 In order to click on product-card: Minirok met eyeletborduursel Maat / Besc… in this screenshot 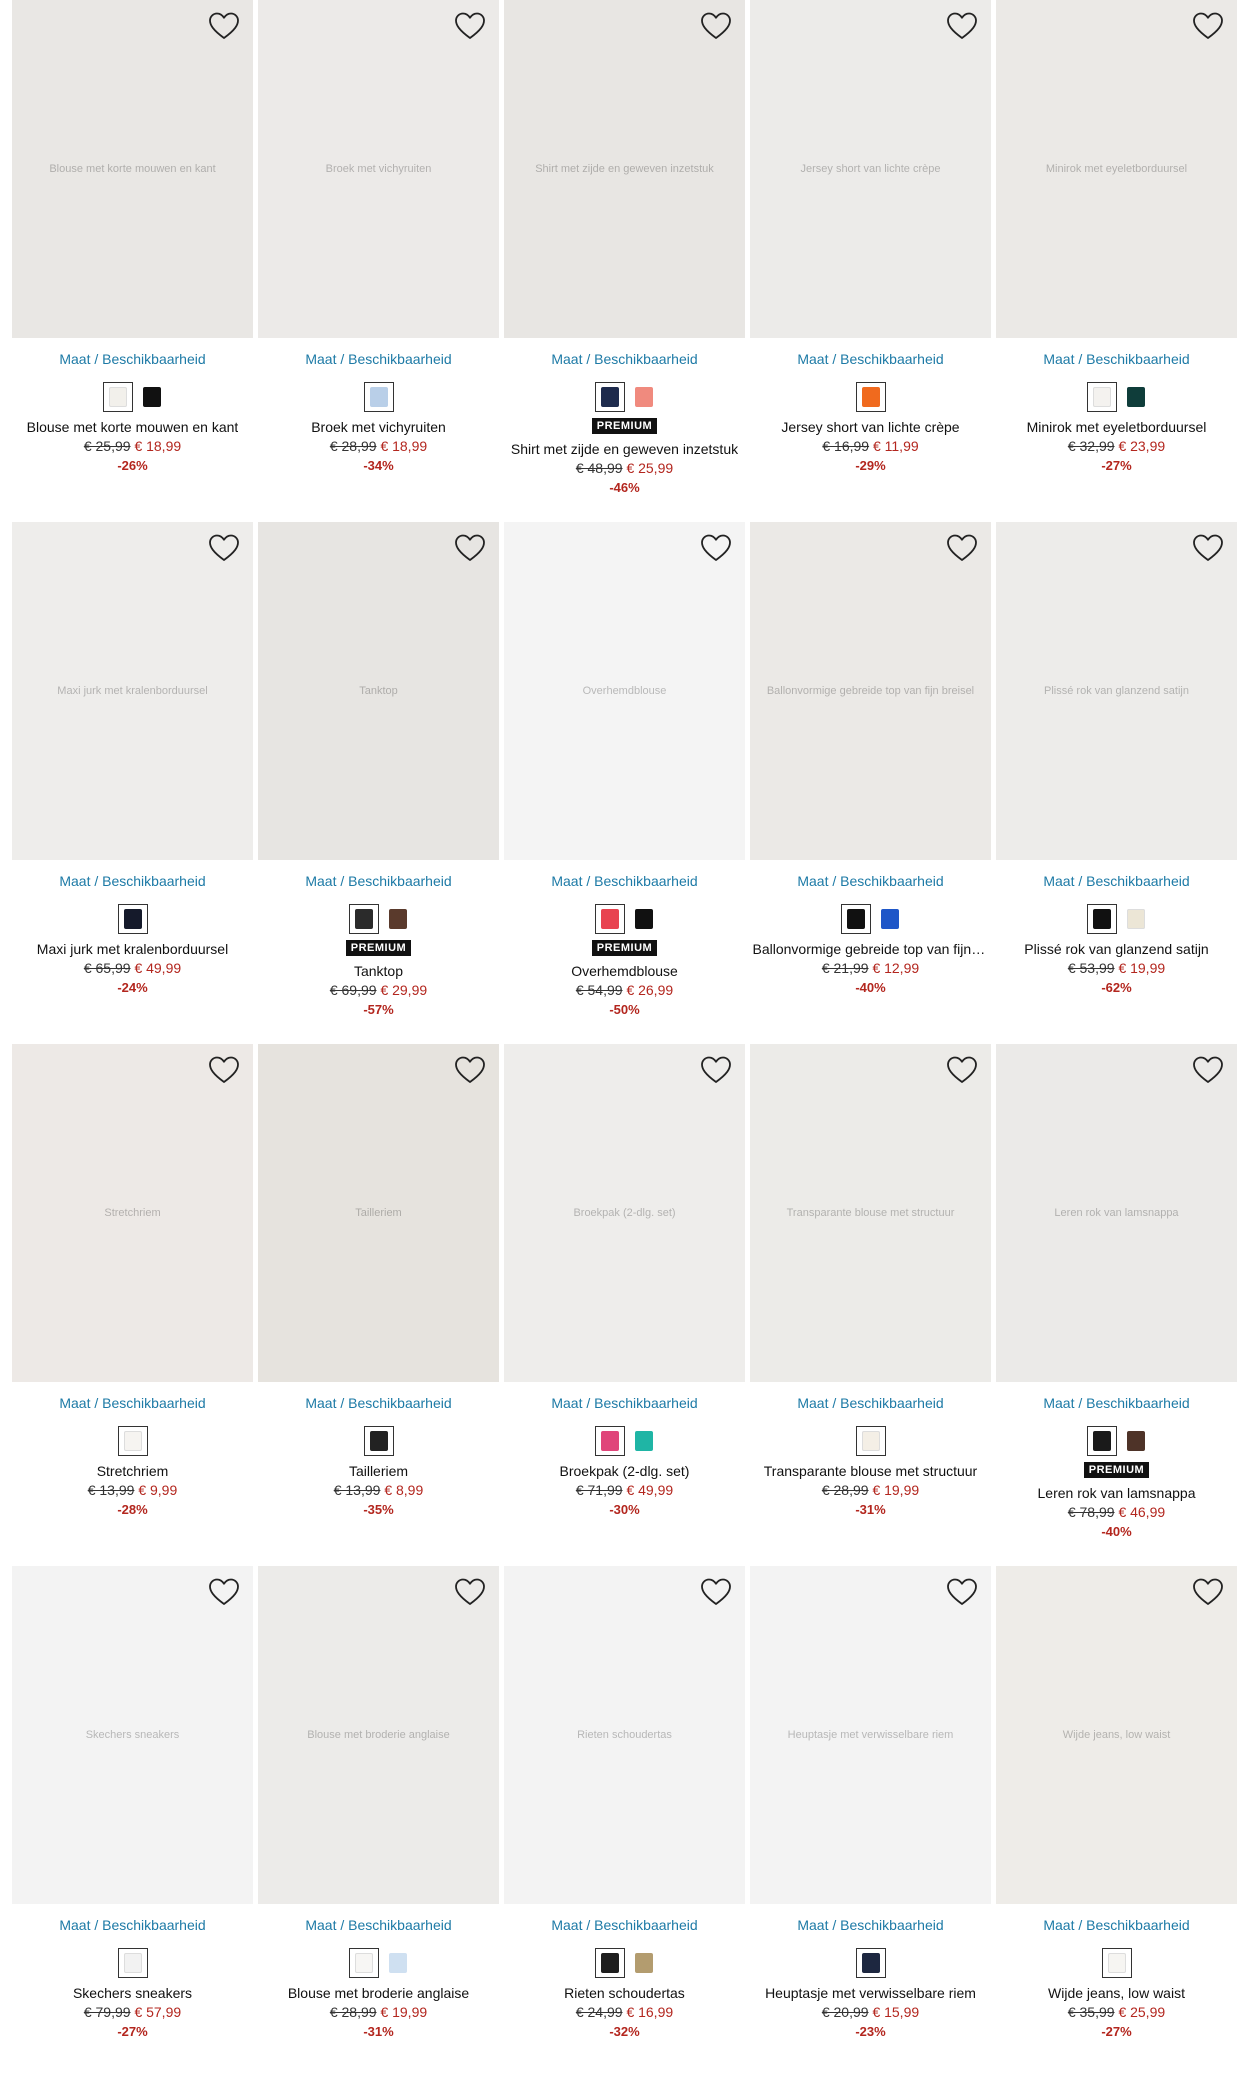, I will do `click(1116, 261)`.